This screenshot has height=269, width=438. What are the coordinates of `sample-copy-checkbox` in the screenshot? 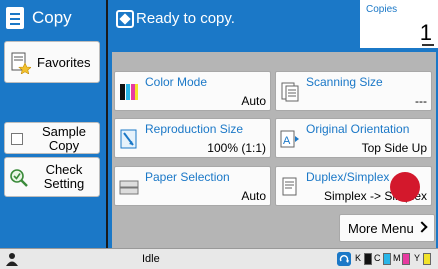 It's located at (17, 139).